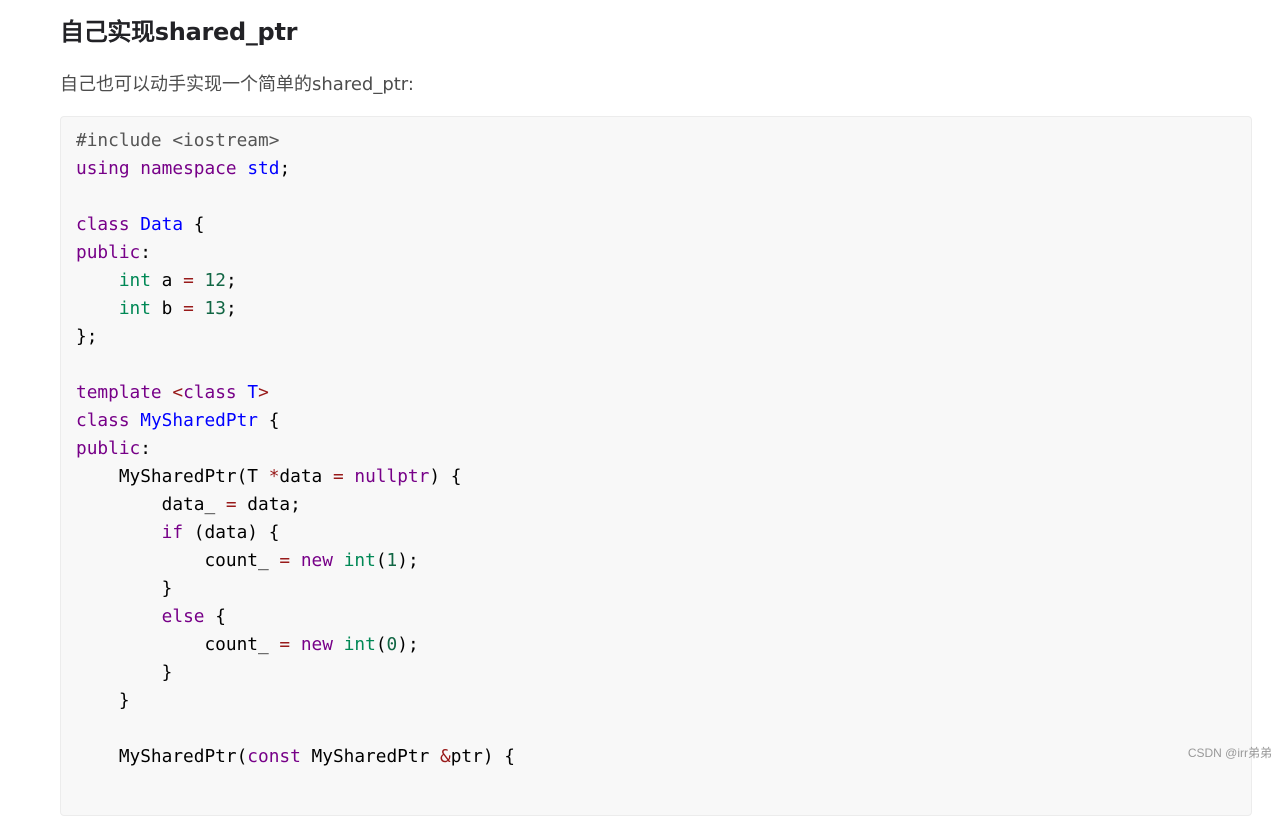 This screenshot has height=816, width=1286. Describe the element at coordinates (268, 504) in the screenshot. I see `code-token: data;` at that location.